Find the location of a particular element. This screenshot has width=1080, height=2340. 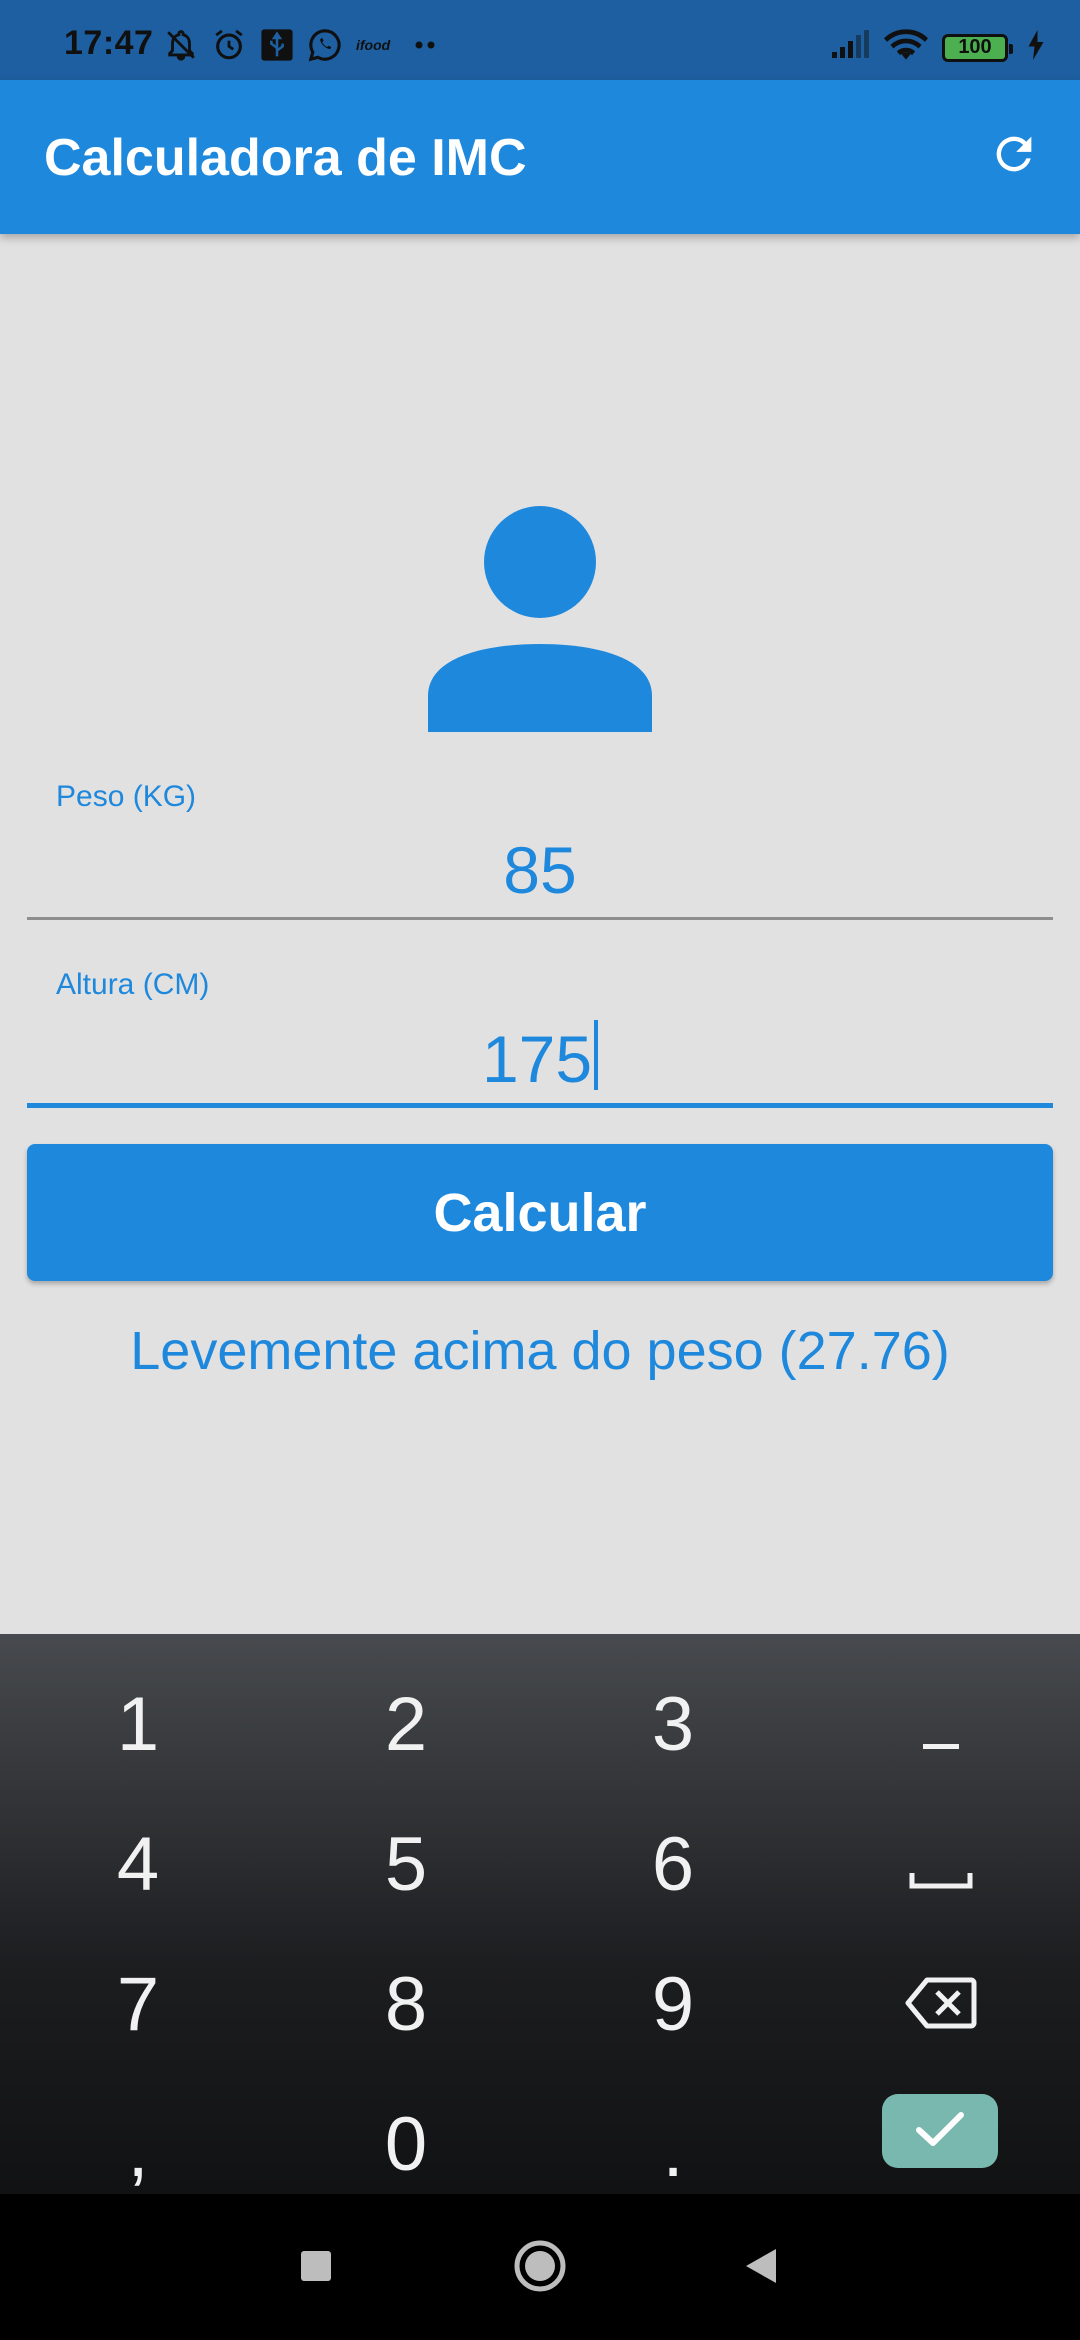

recents-icon is located at coordinates (316, 2268).